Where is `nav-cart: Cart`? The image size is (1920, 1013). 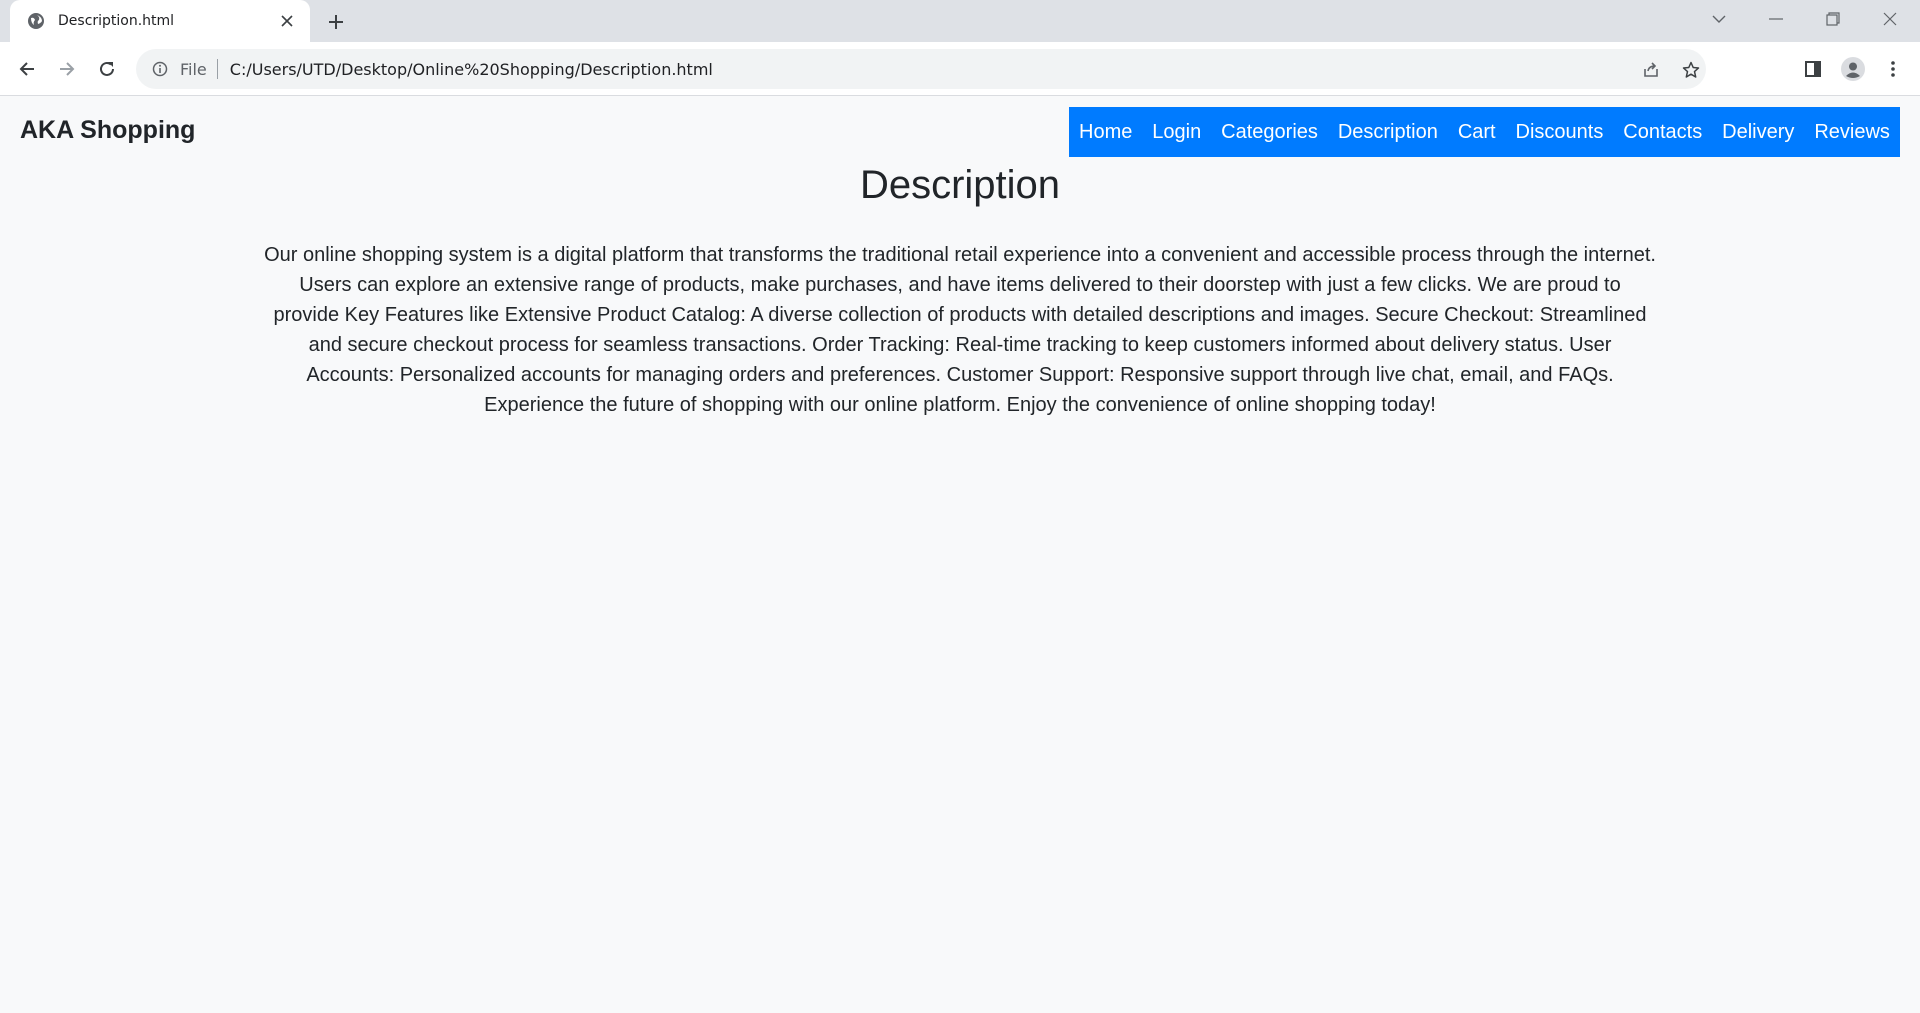
nav-cart: Cart is located at coordinates (1477, 132).